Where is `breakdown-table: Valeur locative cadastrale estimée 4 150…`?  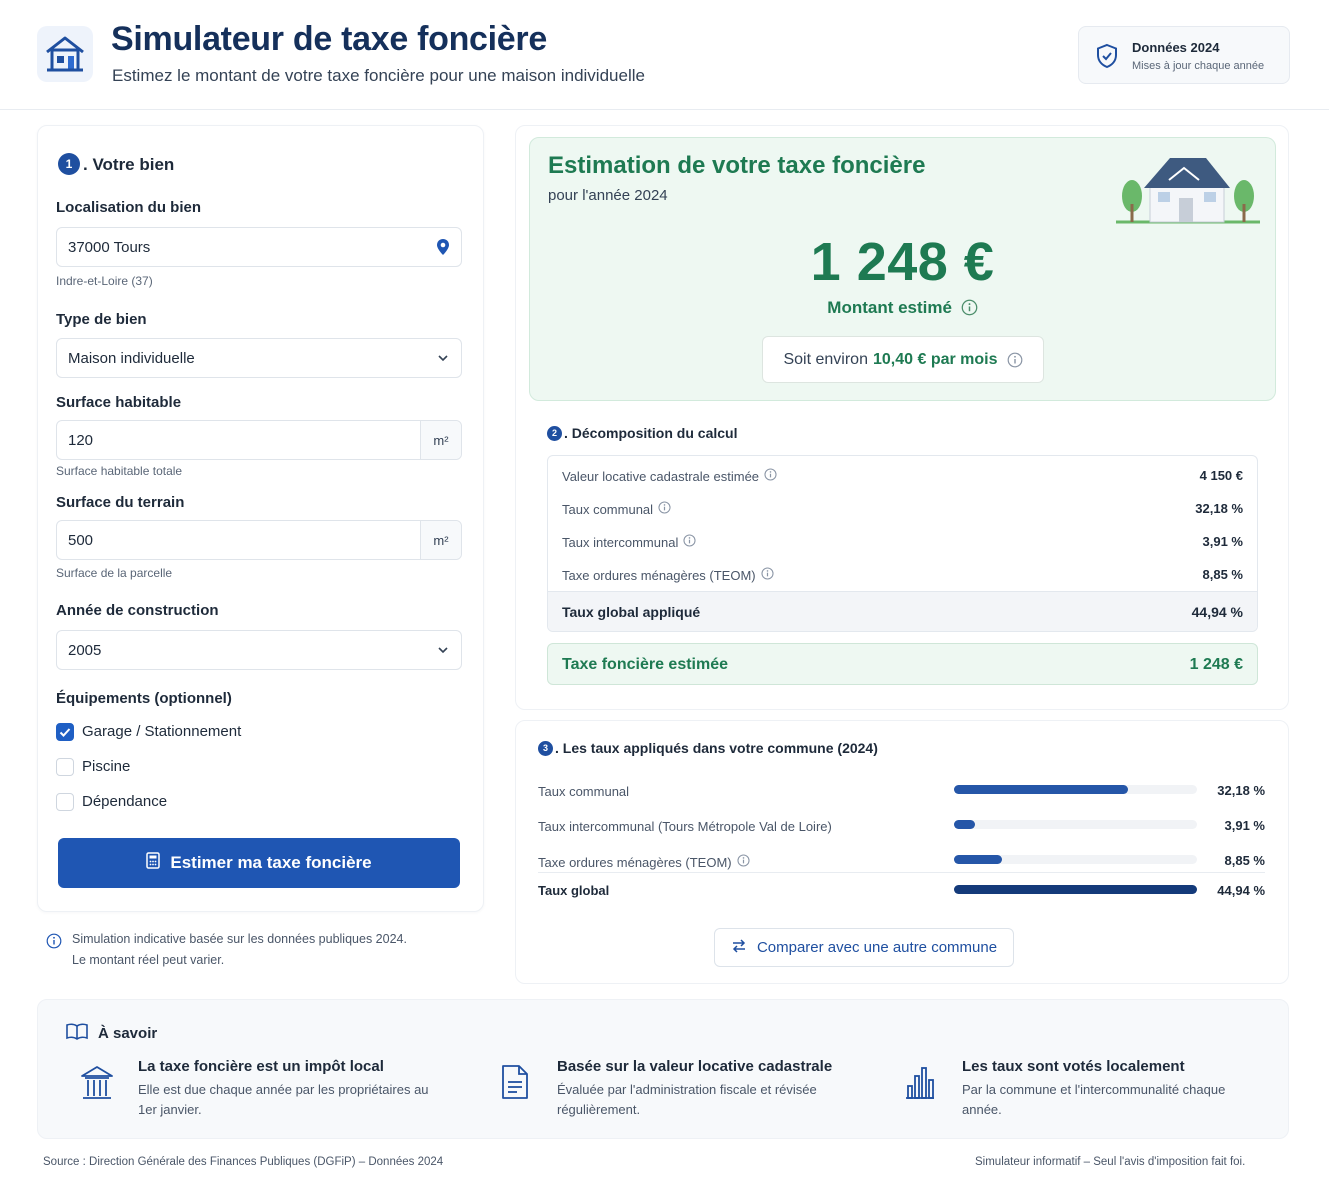 breakdown-table: Valeur locative cadastrale estimée 4 150… is located at coordinates (902, 543).